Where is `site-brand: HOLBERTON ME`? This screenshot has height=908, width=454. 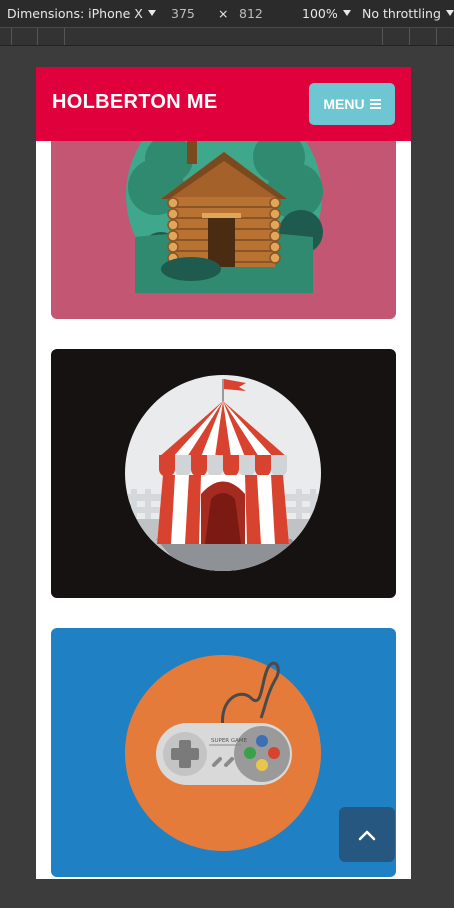 site-brand: HOLBERTON ME is located at coordinates (134, 102).